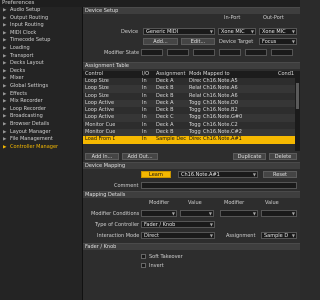  I want to click on table-scrollbar, so click(297, 111).